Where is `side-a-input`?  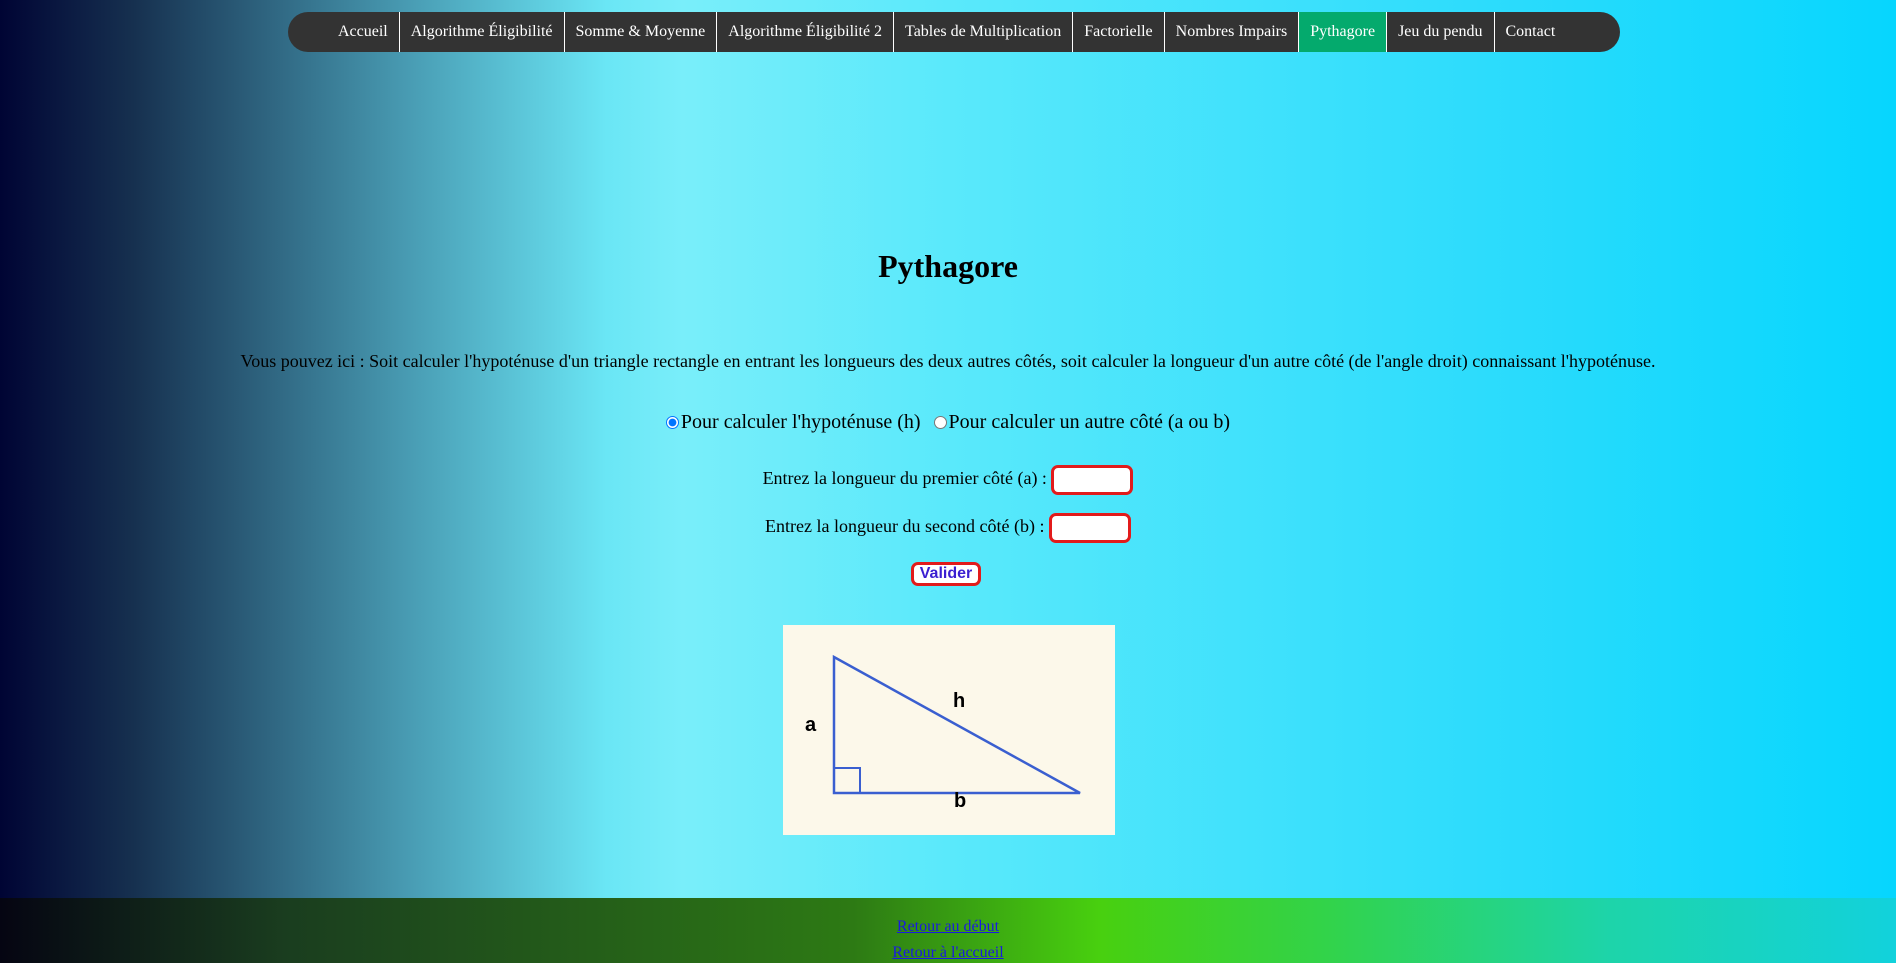
side-a-input is located at coordinates (1092, 480).